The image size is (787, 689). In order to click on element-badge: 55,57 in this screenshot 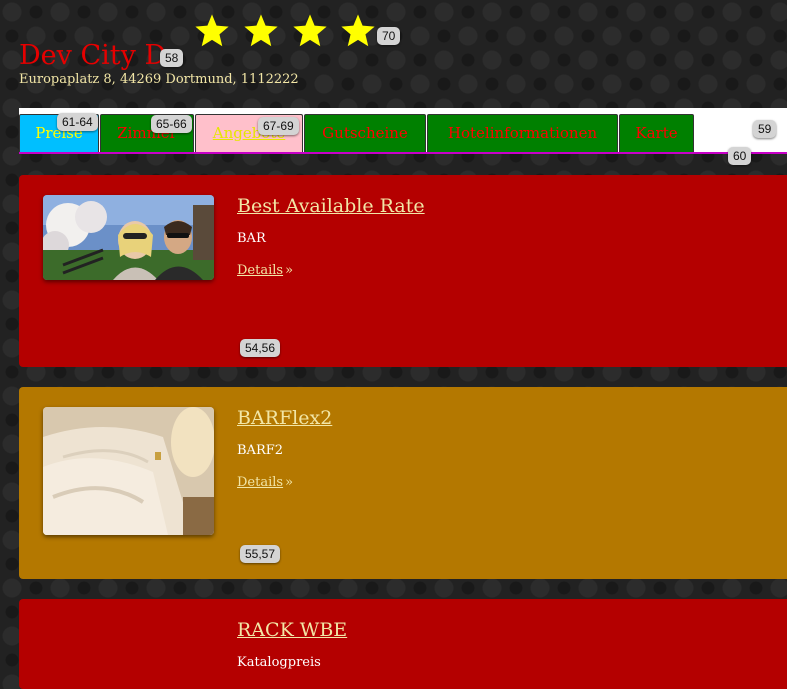, I will do `click(260, 554)`.